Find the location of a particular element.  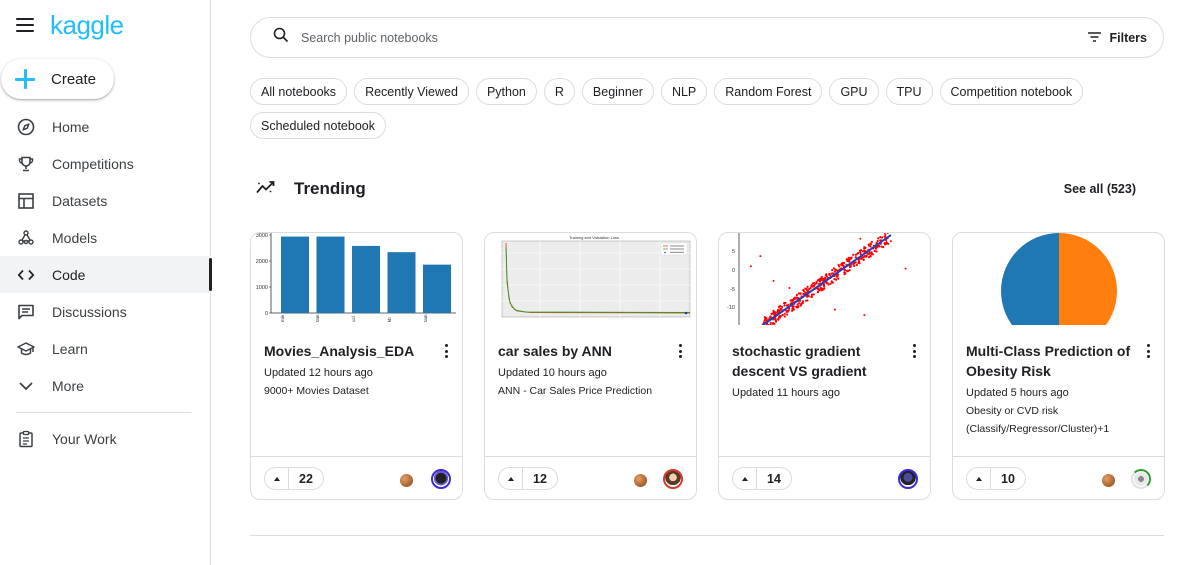

create-button: Create is located at coordinates (57, 79).